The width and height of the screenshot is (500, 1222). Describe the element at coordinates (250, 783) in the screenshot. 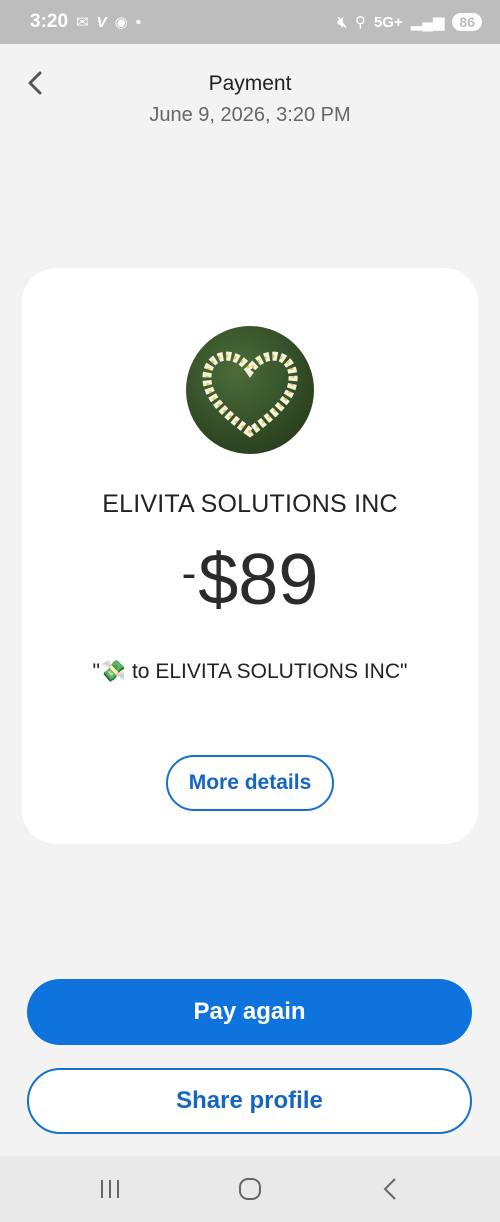

I see `more-details-button: More details` at that location.